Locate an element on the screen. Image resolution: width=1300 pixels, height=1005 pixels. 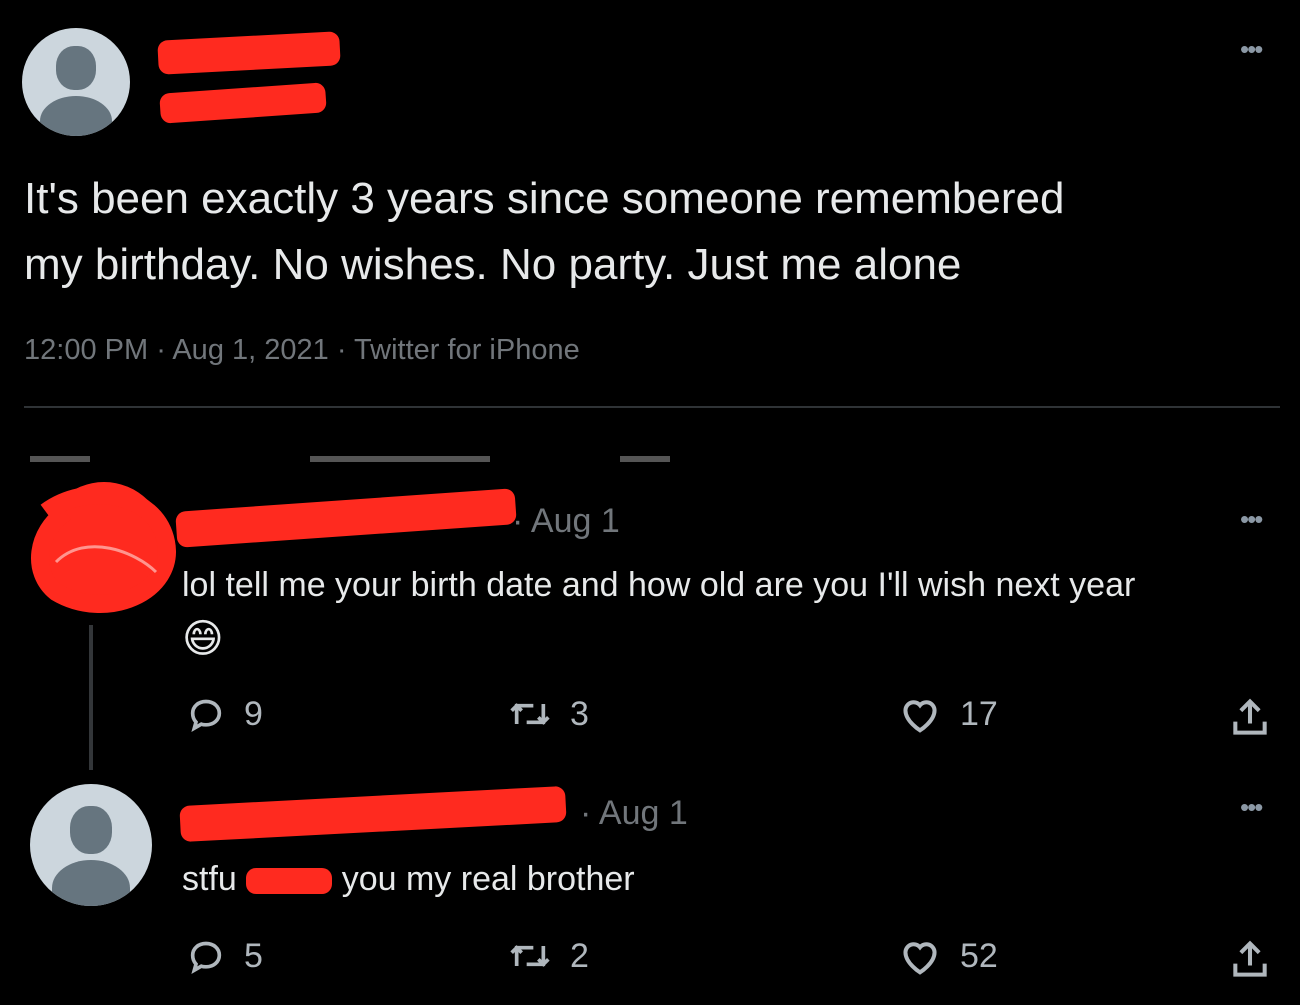
reply1-like-button: 17 is located at coordinates (948, 714).